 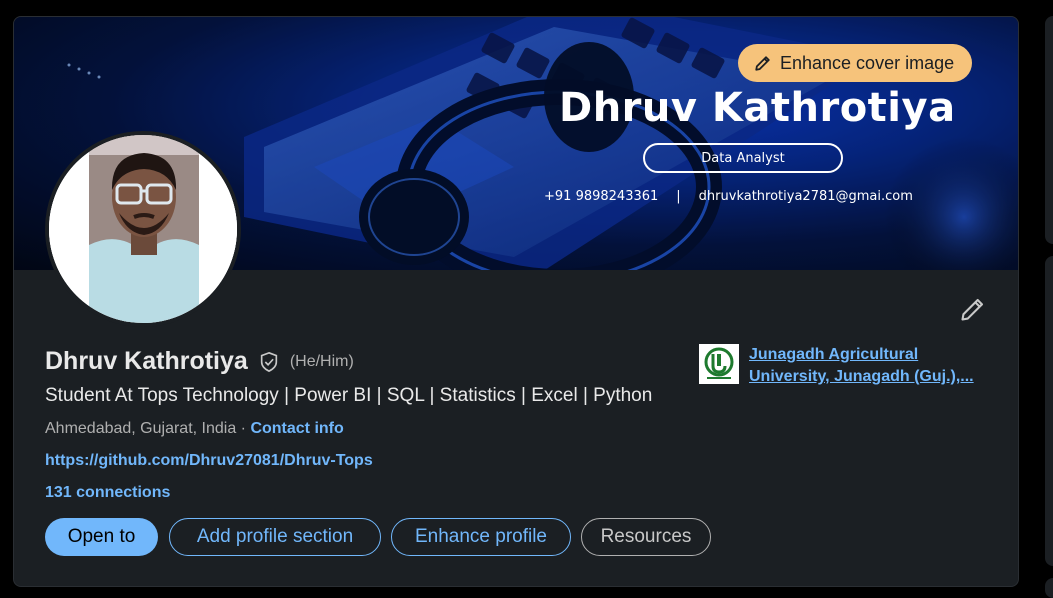 I want to click on enhance-cover-button: Enhance cover image, so click(x=855, y=63).